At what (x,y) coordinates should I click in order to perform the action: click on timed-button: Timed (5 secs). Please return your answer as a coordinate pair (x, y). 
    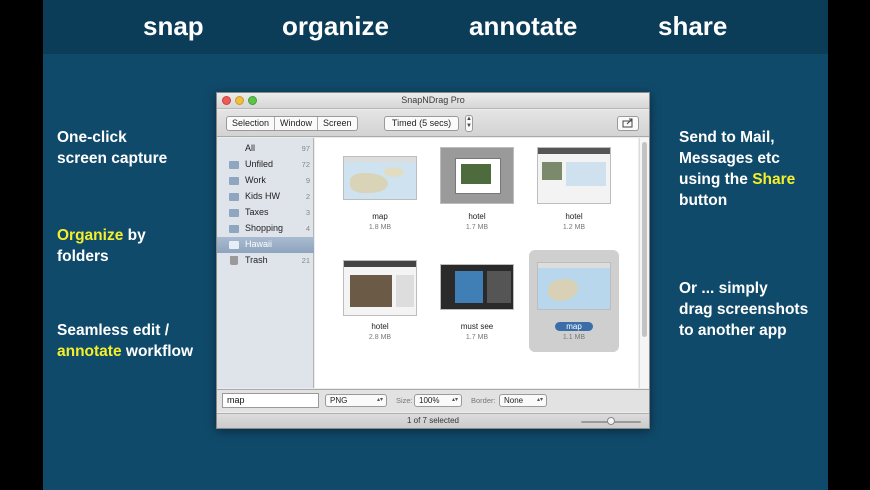
    Looking at the image, I should click on (421, 123).